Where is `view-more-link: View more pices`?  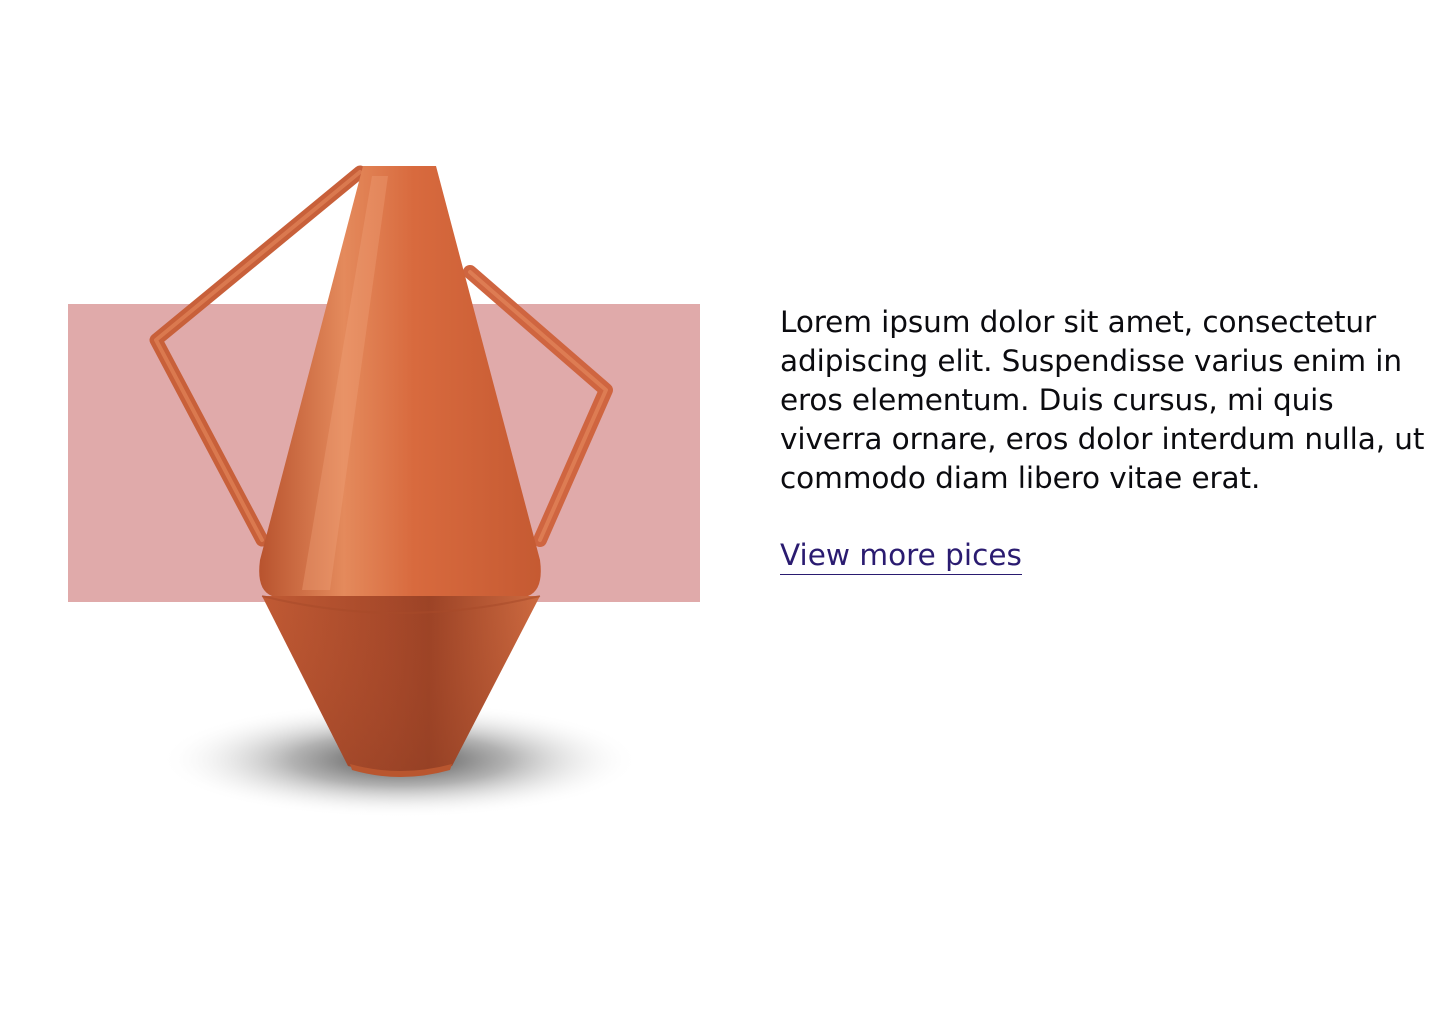
view-more-link: View more pices is located at coordinates (901, 555).